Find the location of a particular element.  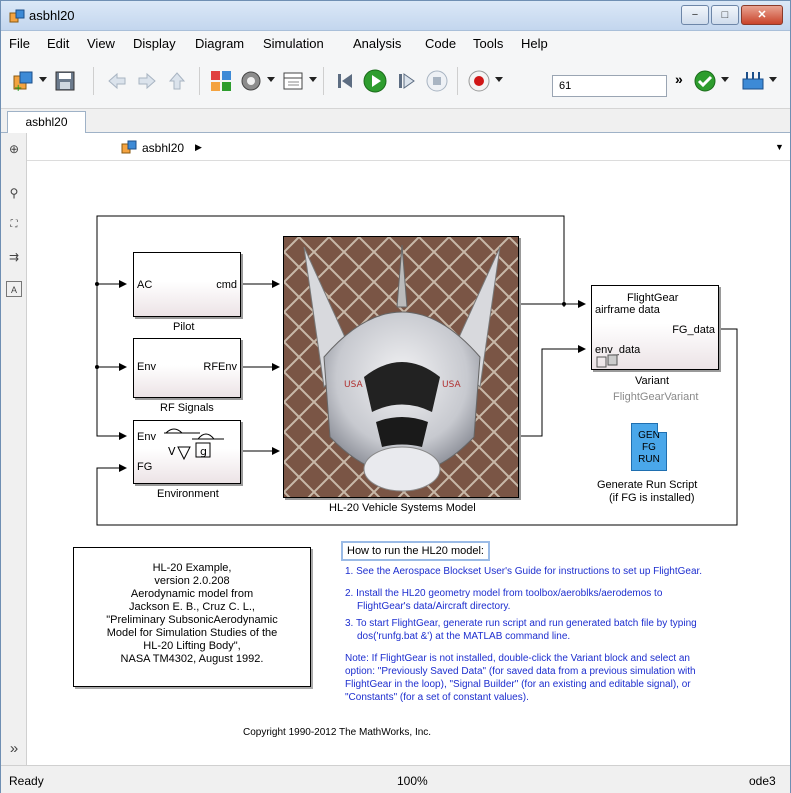

annotation-icon: A is located at coordinates (14, 289).